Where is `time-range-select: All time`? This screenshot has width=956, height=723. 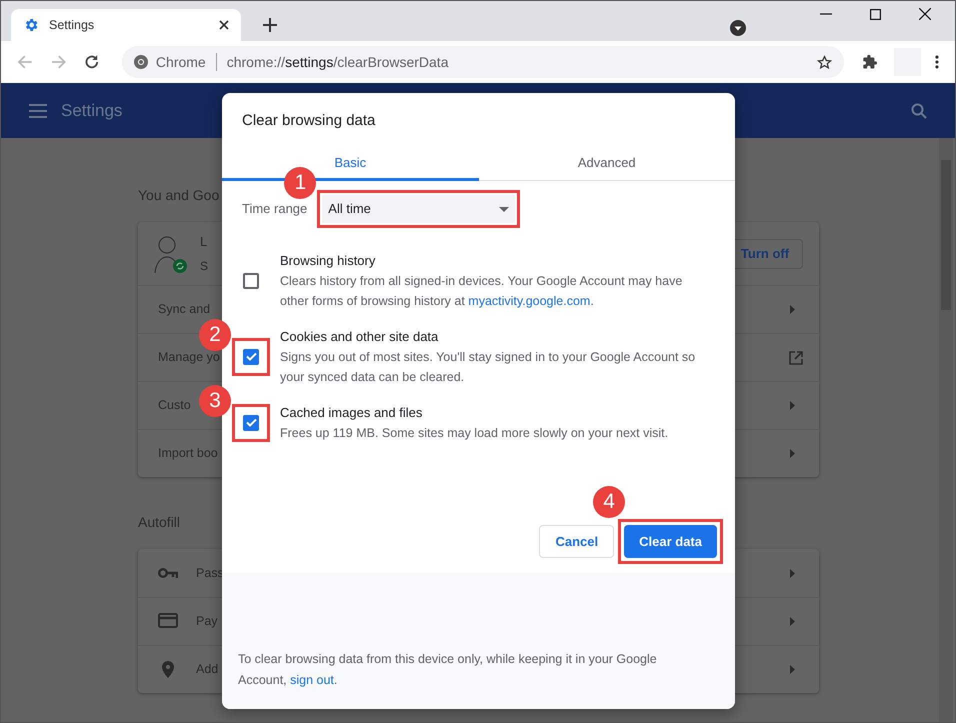
time-range-select: All time is located at coordinates (419, 209).